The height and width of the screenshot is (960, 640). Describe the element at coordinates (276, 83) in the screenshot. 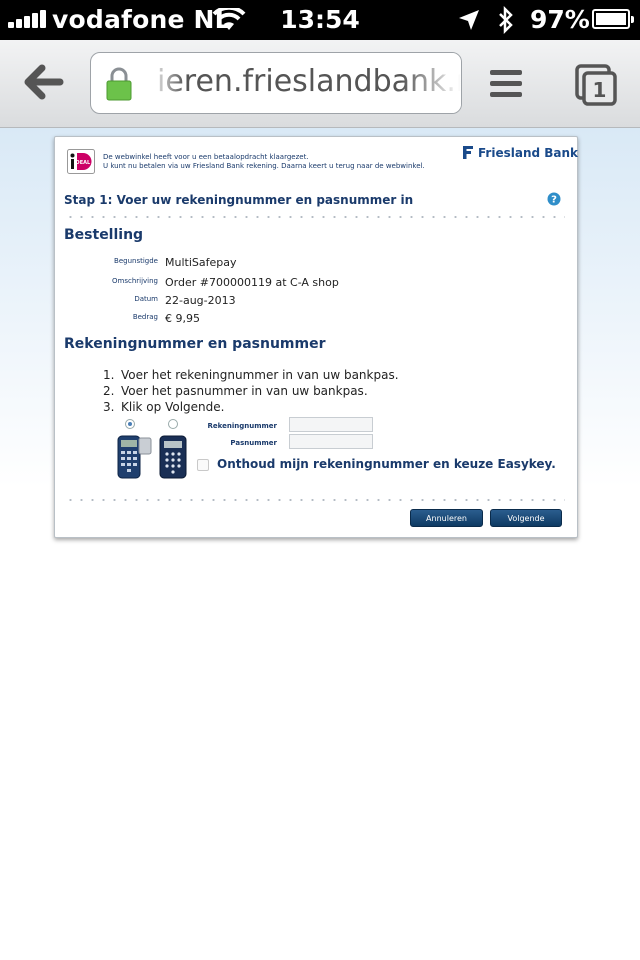

I see `address-bar: ieren.frieslandbank.nl` at that location.